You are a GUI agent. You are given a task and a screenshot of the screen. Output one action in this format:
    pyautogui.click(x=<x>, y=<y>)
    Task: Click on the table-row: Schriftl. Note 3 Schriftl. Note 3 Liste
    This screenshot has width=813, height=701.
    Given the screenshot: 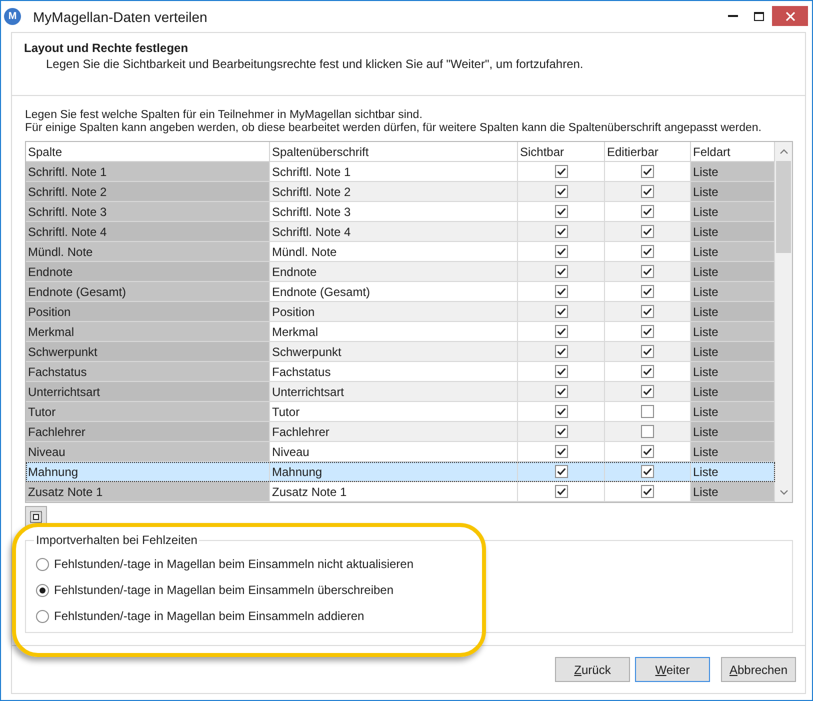 What is the action you would take?
    pyautogui.click(x=400, y=212)
    